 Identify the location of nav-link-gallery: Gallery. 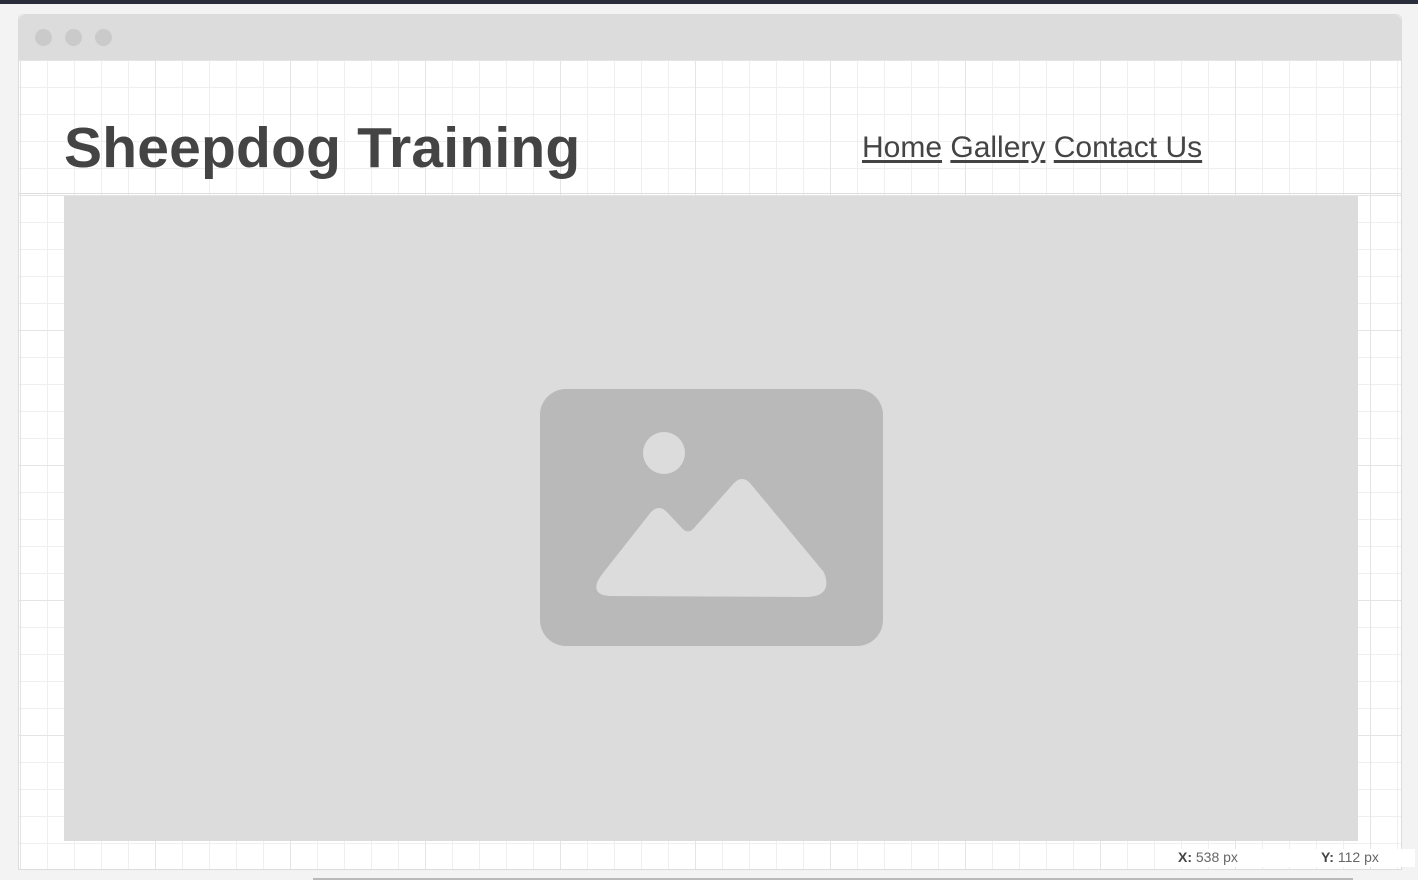
(997, 147).